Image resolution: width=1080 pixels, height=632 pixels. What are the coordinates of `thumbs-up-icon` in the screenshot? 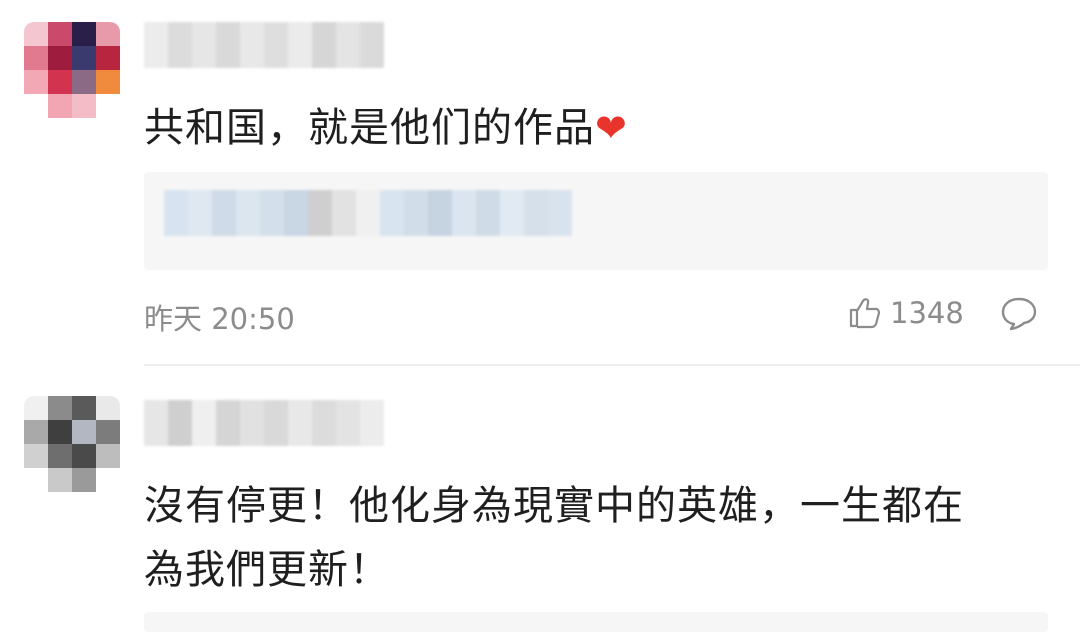 It's located at (865, 313).